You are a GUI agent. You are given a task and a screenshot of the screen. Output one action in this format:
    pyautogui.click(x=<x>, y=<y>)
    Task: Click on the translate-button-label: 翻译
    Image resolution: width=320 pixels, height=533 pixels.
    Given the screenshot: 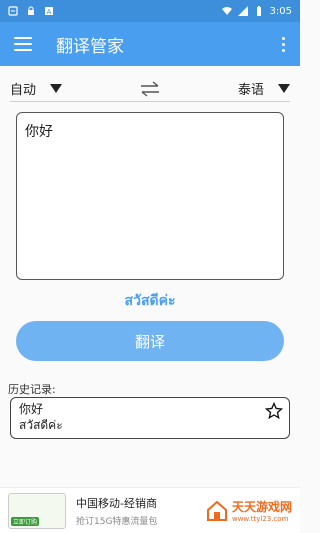 What is the action you would take?
    pyautogui.click(x=149, y=341)
    